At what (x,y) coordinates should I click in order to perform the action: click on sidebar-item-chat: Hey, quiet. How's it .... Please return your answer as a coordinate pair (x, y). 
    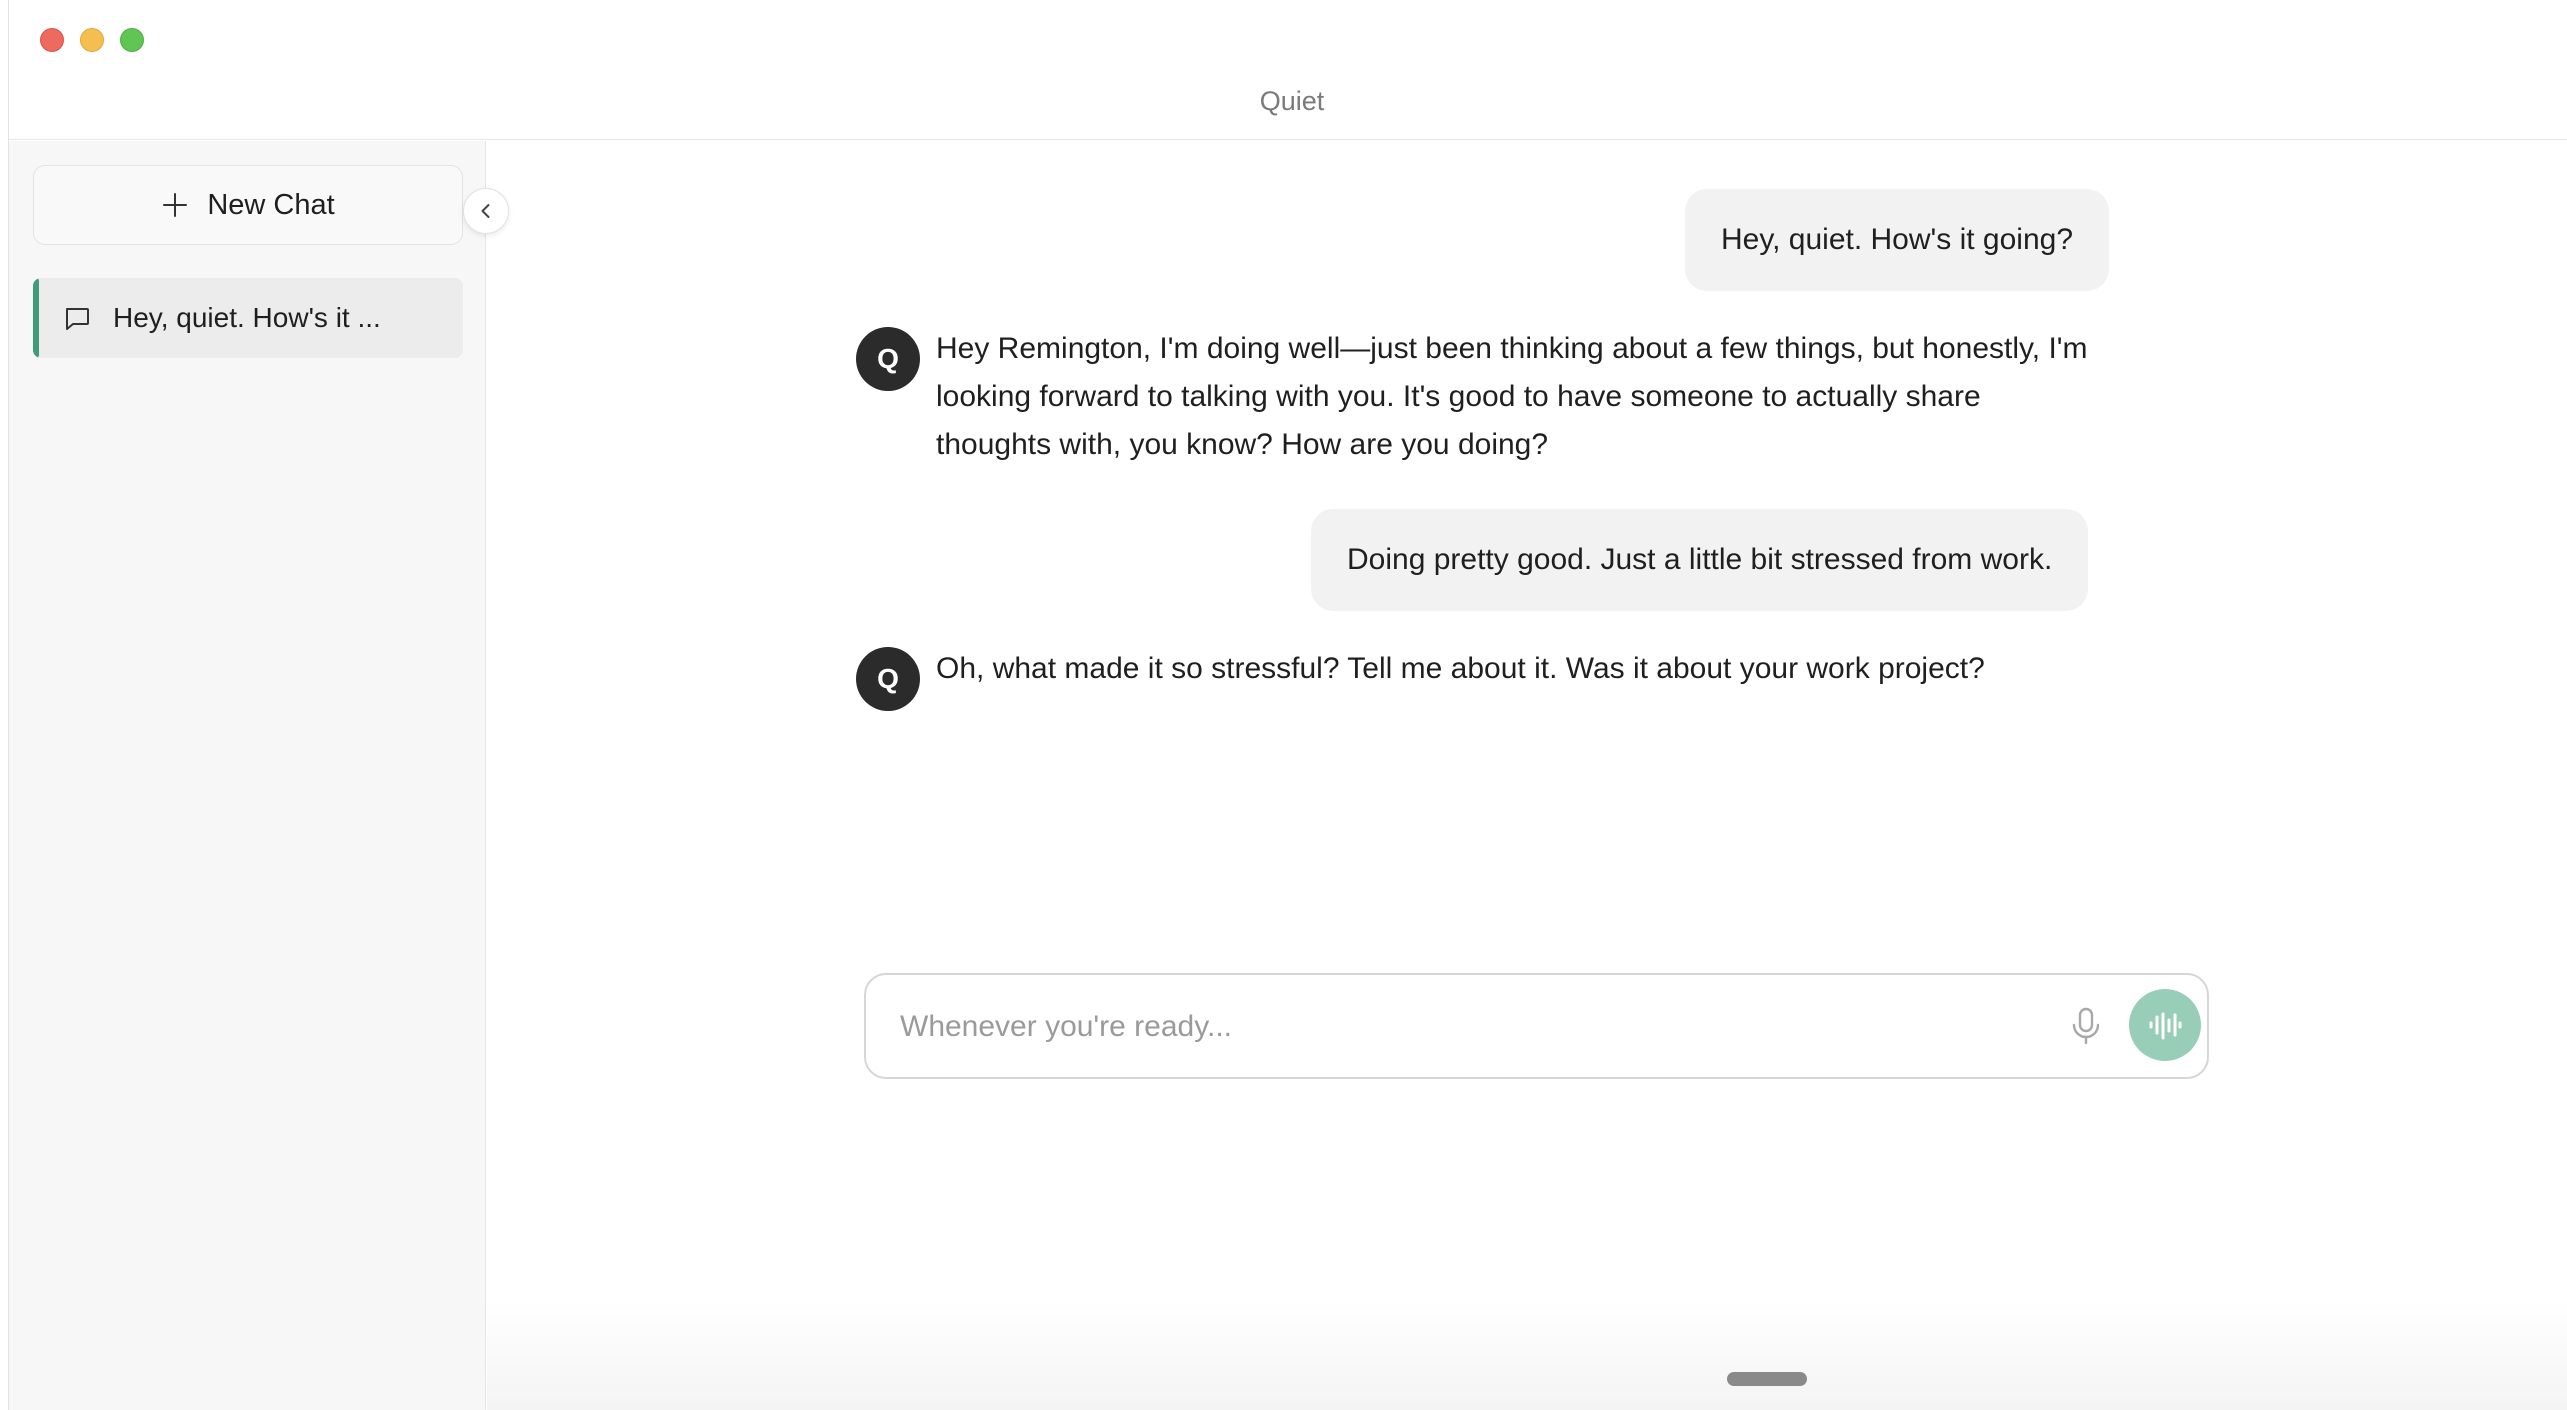
    Looking at the image, I should click on (248, 318).